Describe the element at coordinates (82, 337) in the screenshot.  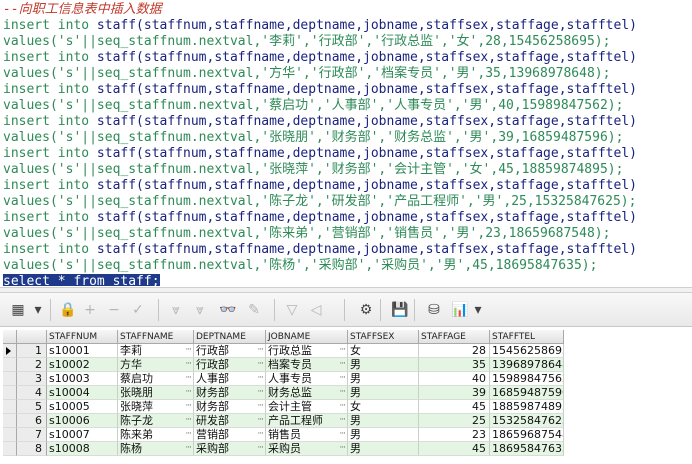
I see `column-header-staffnum: STAFFNUM` at that location.